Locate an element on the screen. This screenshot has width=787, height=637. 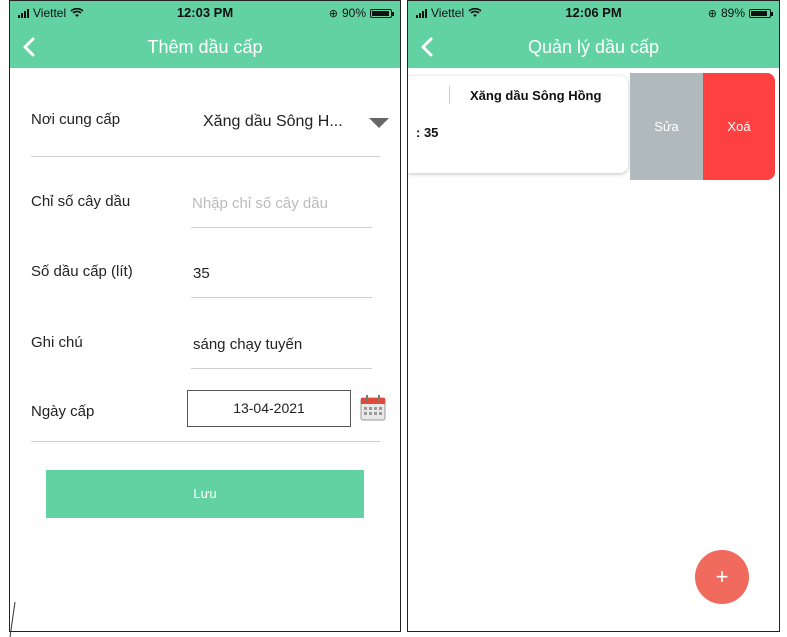
pump-index-label: Chỉ số cây dầu is located at coordinates (81, 201).